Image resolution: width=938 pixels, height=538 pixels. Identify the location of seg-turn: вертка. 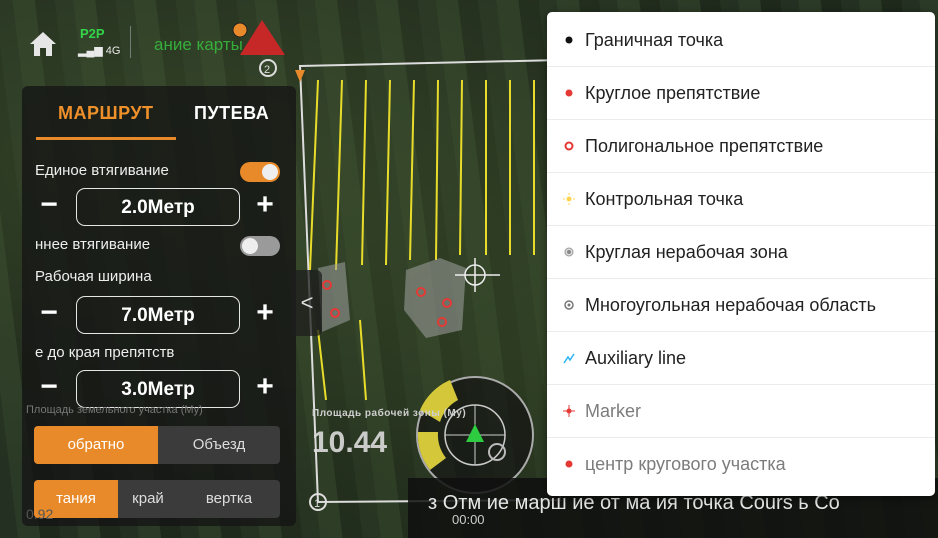
(229, 499).